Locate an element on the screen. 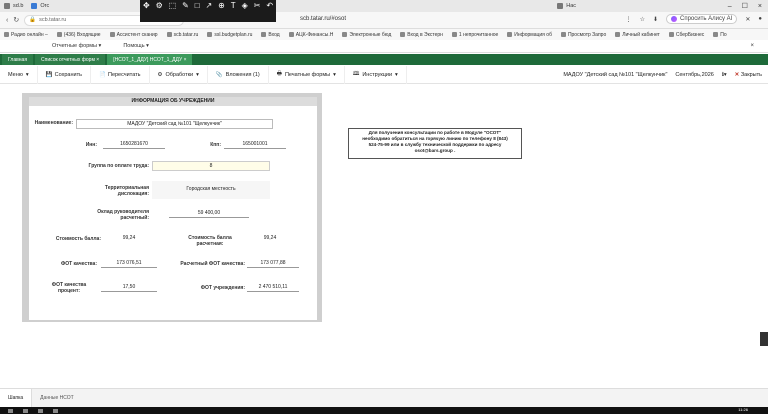  info-icon: ℹ▾ is located at coordinates (724, 75).